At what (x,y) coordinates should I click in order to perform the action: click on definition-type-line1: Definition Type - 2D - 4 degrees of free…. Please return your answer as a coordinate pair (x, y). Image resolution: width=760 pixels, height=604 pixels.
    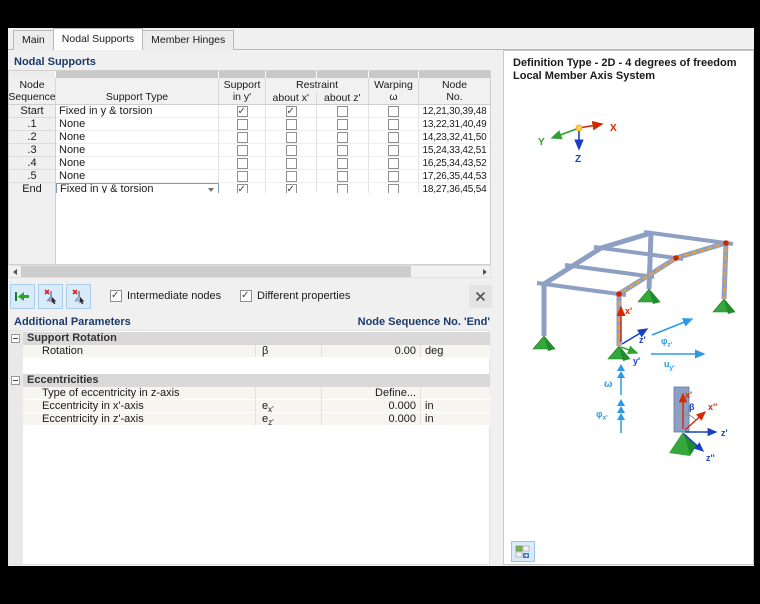
    Looking at the image, I should click on (625, 63).